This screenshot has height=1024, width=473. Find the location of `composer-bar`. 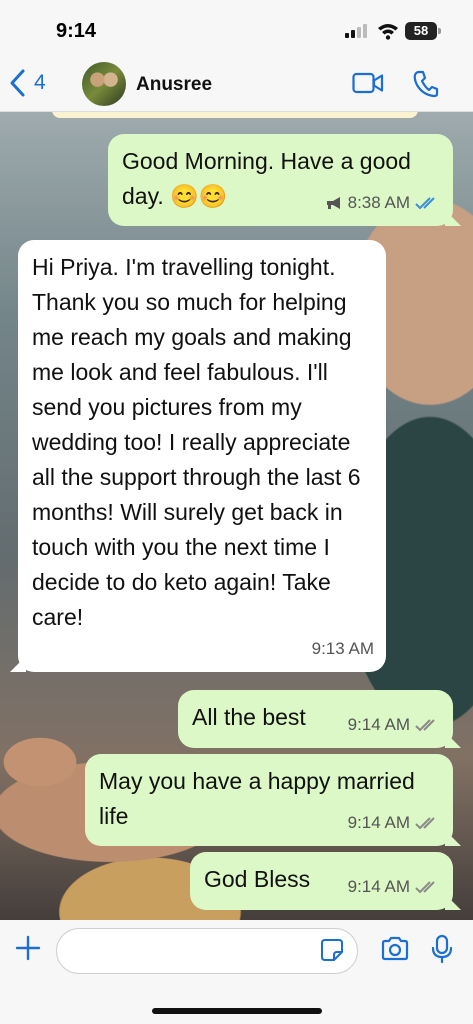

composer-bar is located at coordinates (236, 972).